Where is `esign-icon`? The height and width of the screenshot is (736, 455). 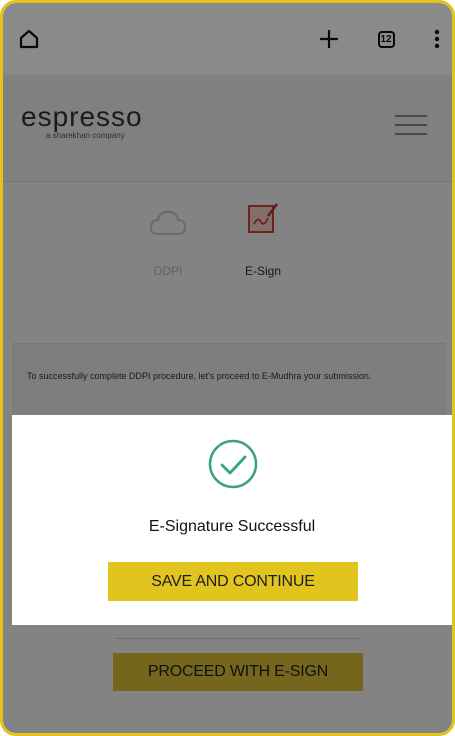
esign-icon is located at coordinates (263, 218).